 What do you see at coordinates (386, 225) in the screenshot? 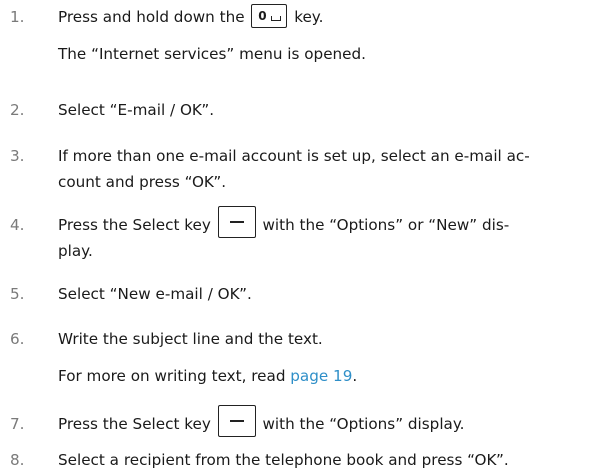
I see `step-text-part: with the “Options” or “New” dis-` at bounding box center [386, 225].